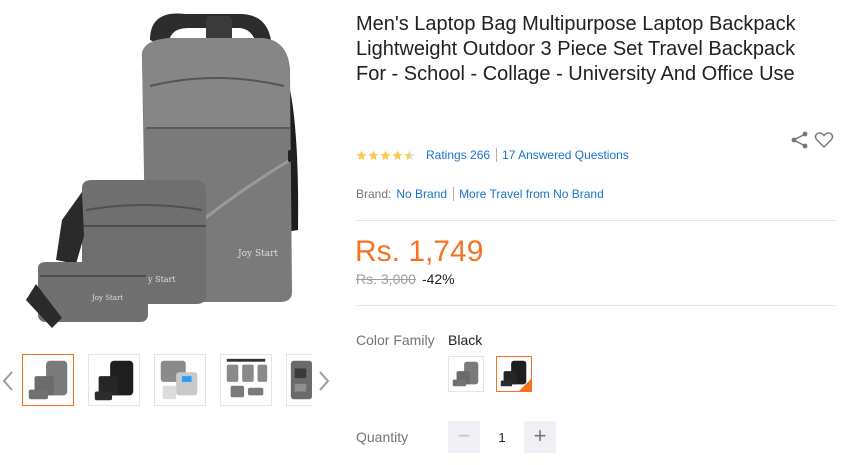 This screenshot has width=854, height=465. I want to click on quantity-decrease-button: −, so click(464, 437).